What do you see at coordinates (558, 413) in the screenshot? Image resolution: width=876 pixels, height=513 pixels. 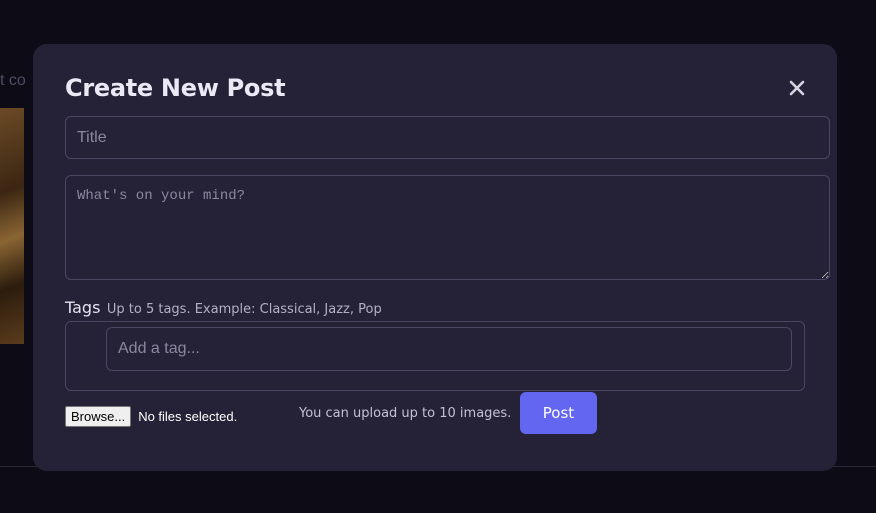 I see `post-button: Post` at bounding box center [558, 413].